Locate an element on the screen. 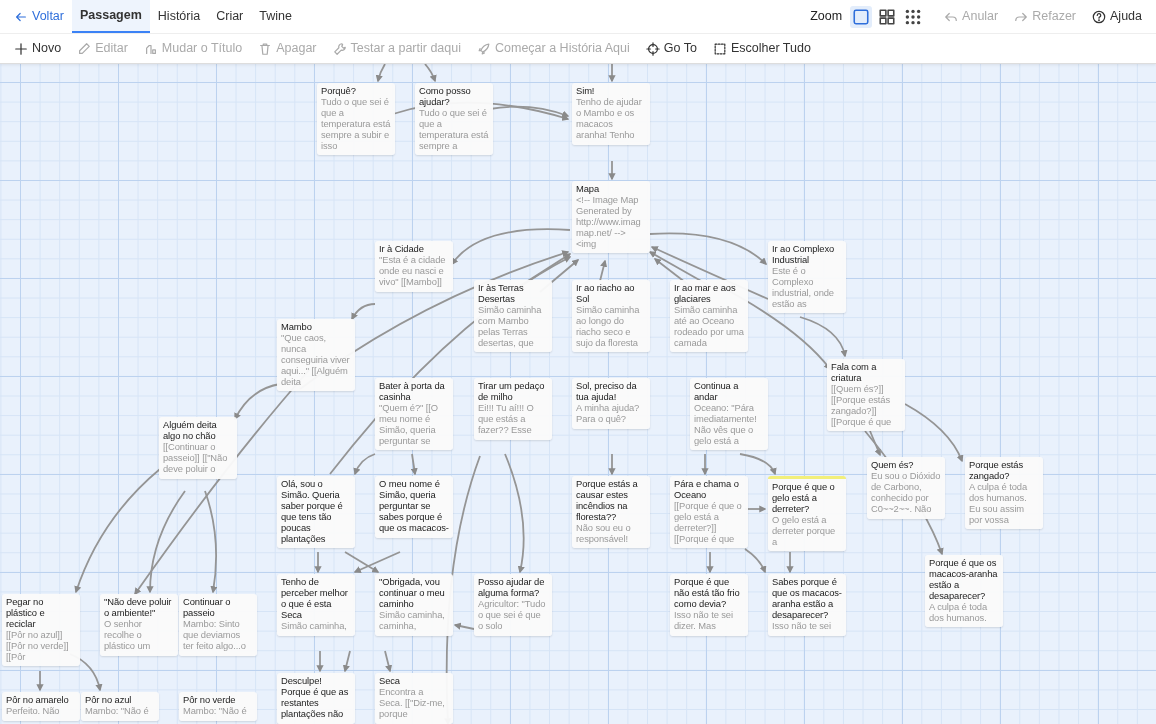  passage-excerpt: A culpa é toda dos humanos. is located at coordinates (959, 612).